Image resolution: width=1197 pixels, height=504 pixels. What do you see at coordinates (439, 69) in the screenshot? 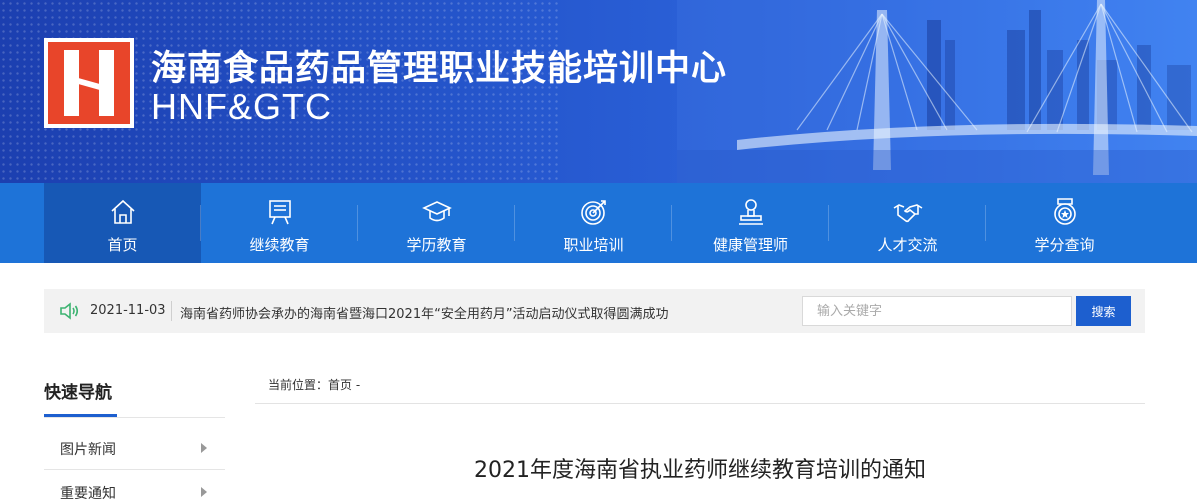
I see `site-title: 海南食品药品管理职业技能培训中心` at bounding box center [439, 69].